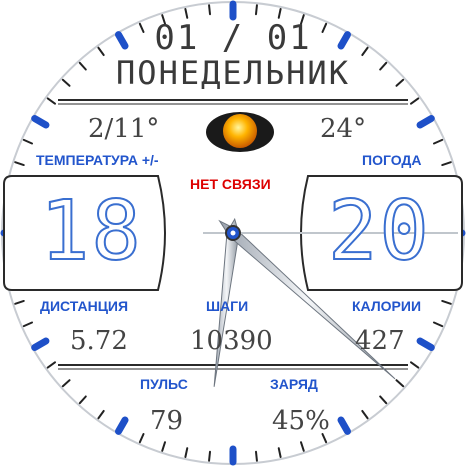 This screenshot has width=466, height=466. What do you see at coordinates (387, 306) in the screenshot?
I see `calories-label: КАЛОРИИ` at bounding box center [387, 306].